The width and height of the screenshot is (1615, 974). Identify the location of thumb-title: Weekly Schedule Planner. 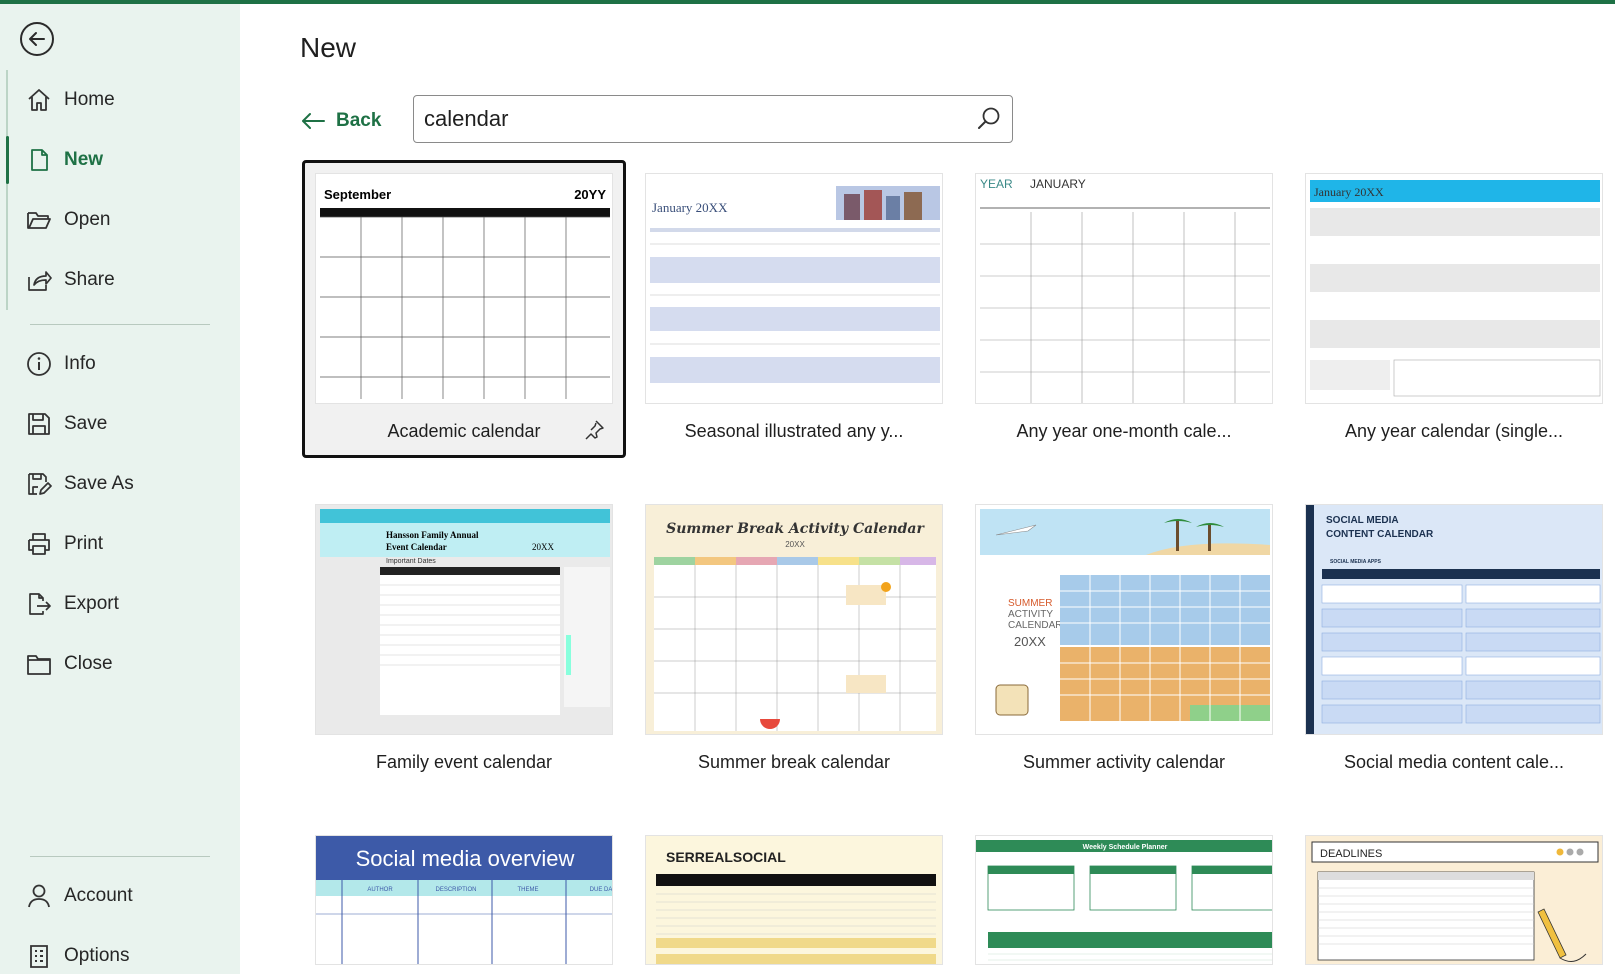
(1125, 847).